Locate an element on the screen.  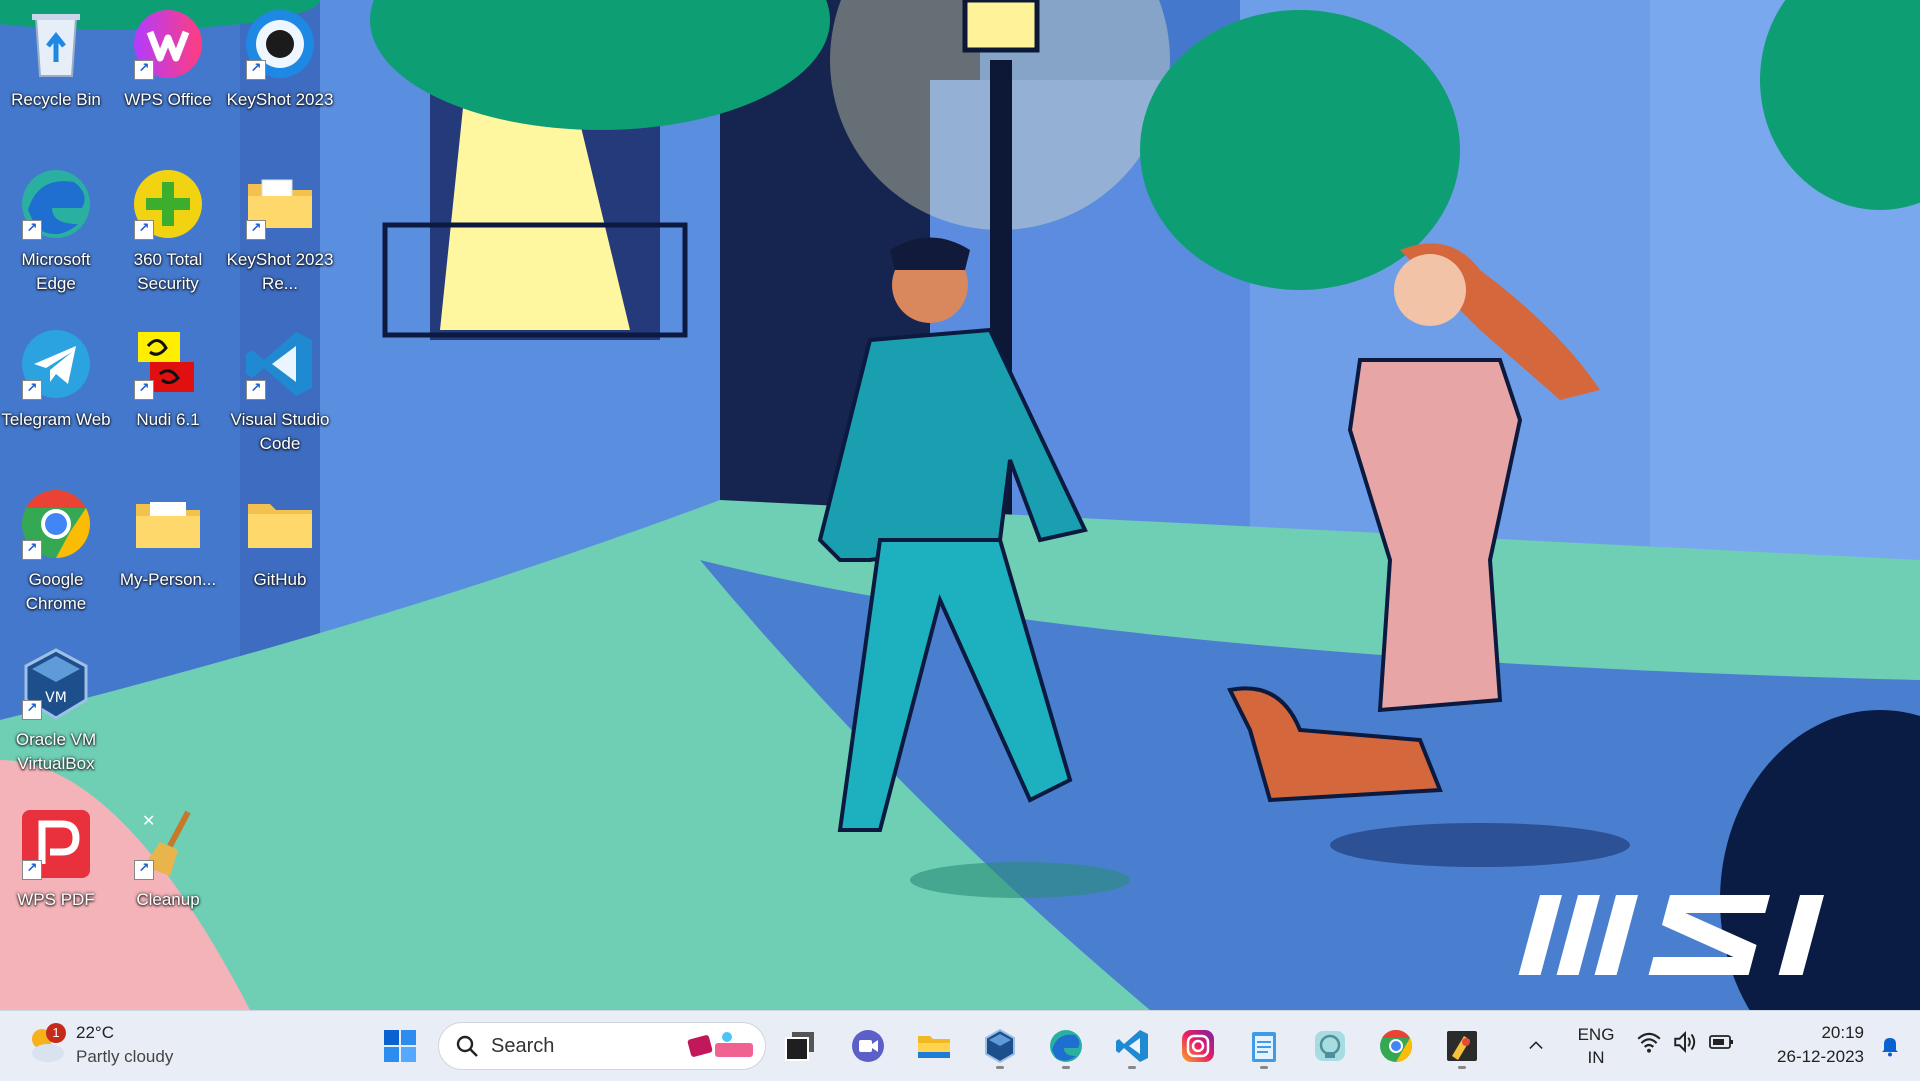
taskbar-search is located at coordinates (602, 1046).